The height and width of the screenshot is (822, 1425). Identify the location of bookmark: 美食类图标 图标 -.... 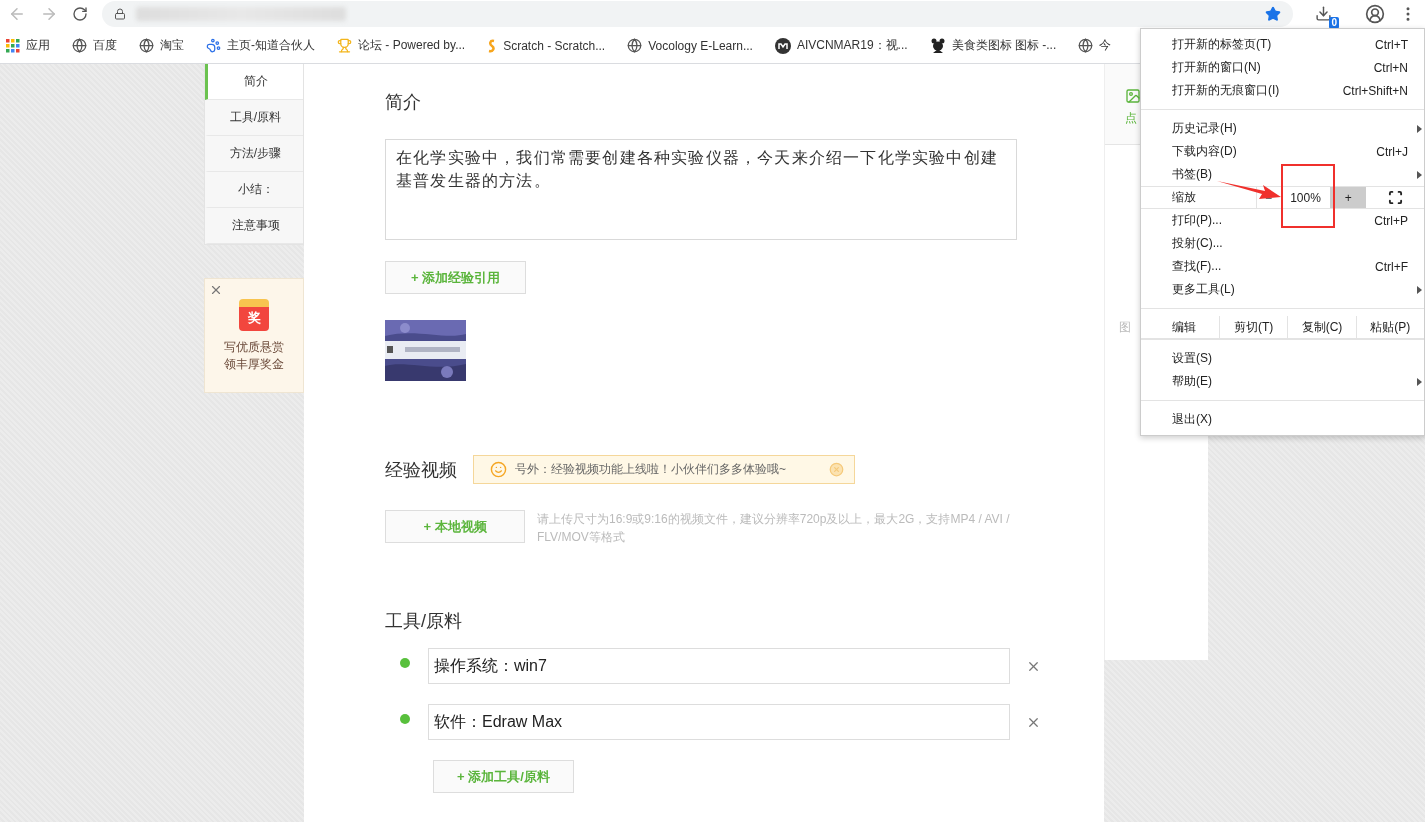
(993, 45).